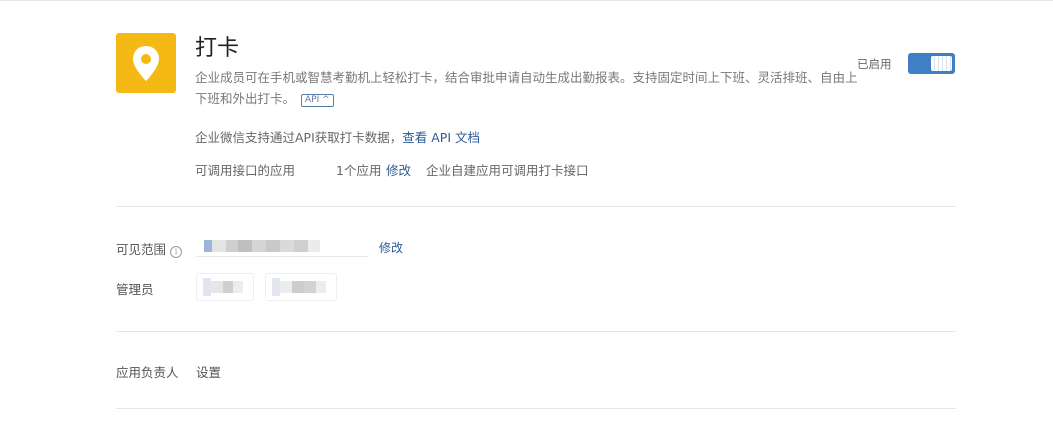 The height and width of the screenshot is (435, 1053). I want to click on owner-setup-link: 设置, so click(208, 371).